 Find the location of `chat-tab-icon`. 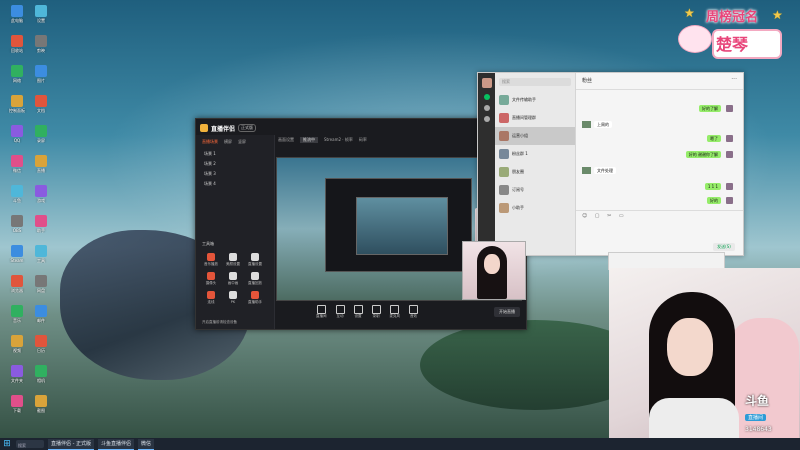

chat-tab-icon is located at coordinates (486, 97).